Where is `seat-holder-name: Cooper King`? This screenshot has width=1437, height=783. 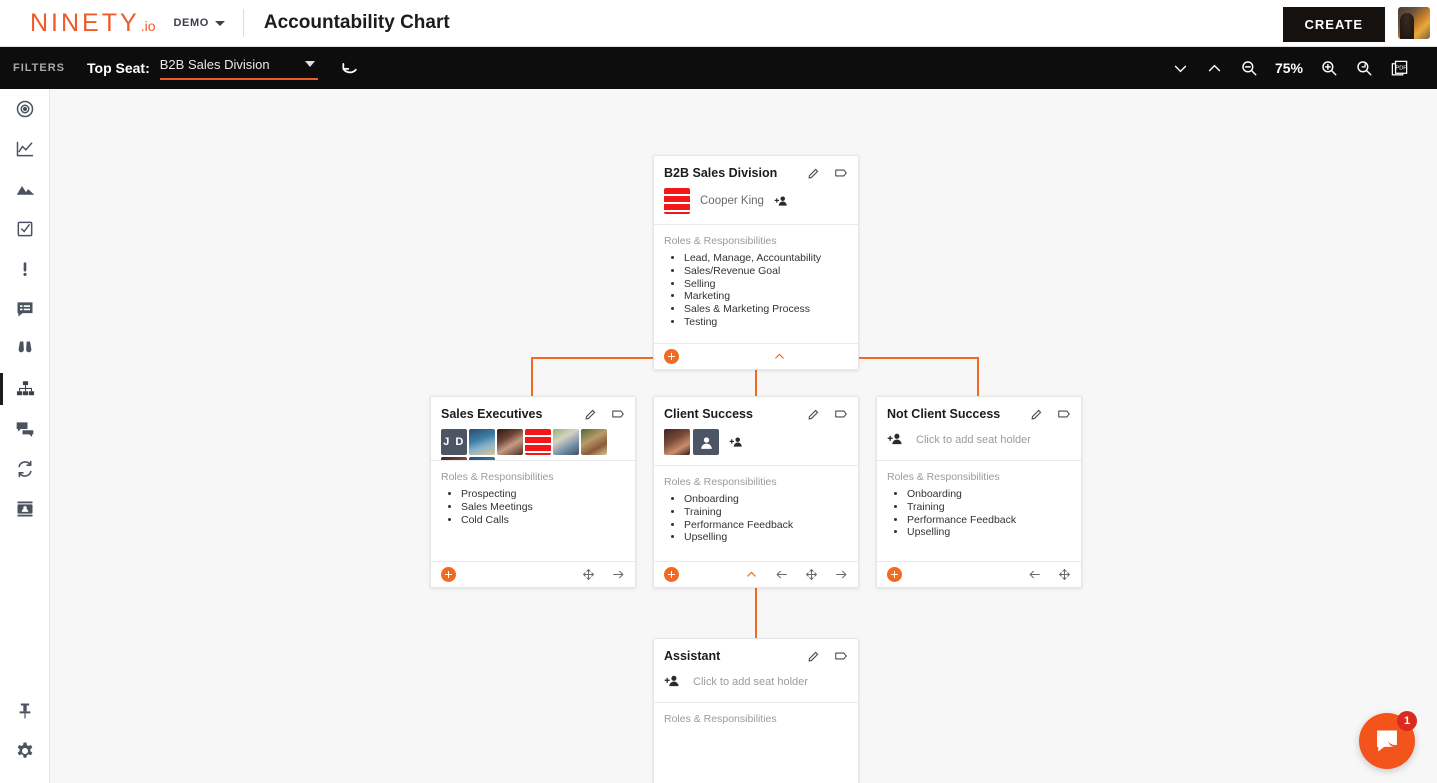
seat-holder-name: Cooper King is located at coordinates (732, 201).